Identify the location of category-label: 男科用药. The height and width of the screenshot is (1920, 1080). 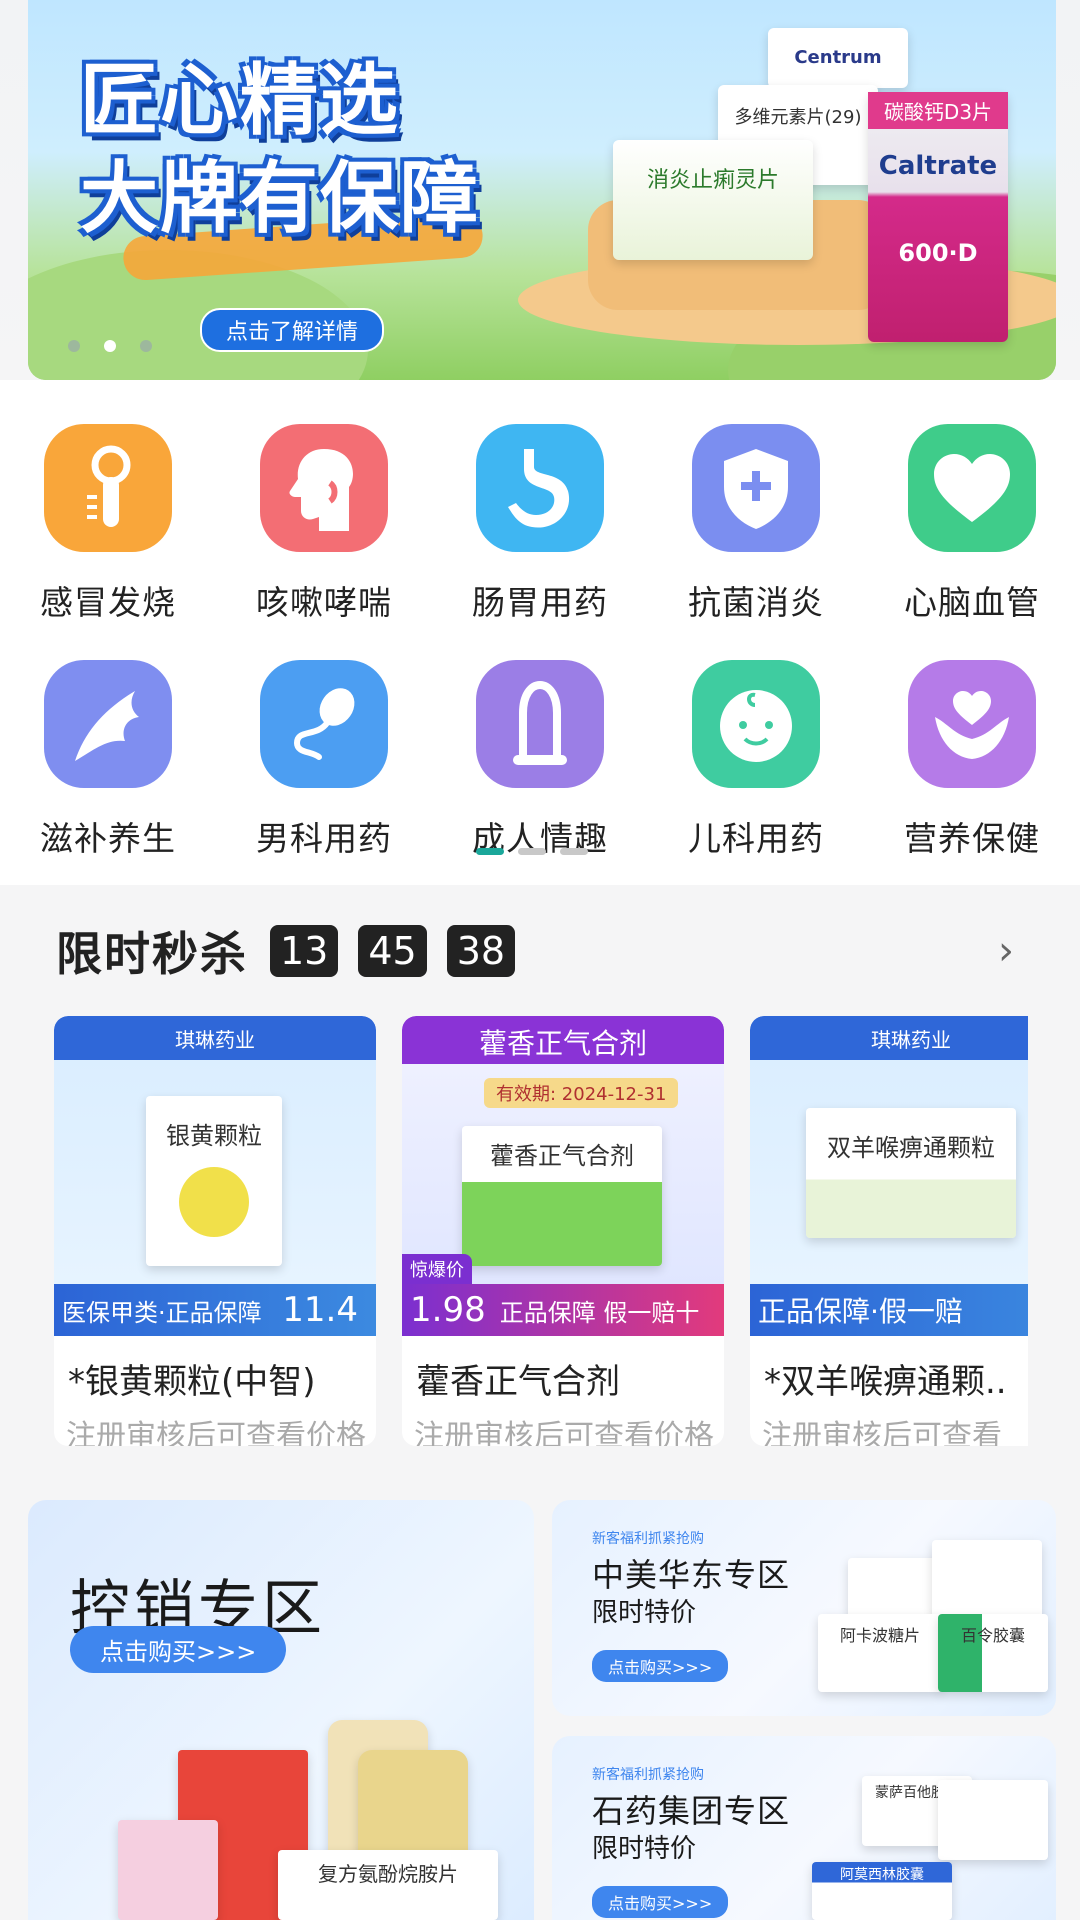
(324, 838).